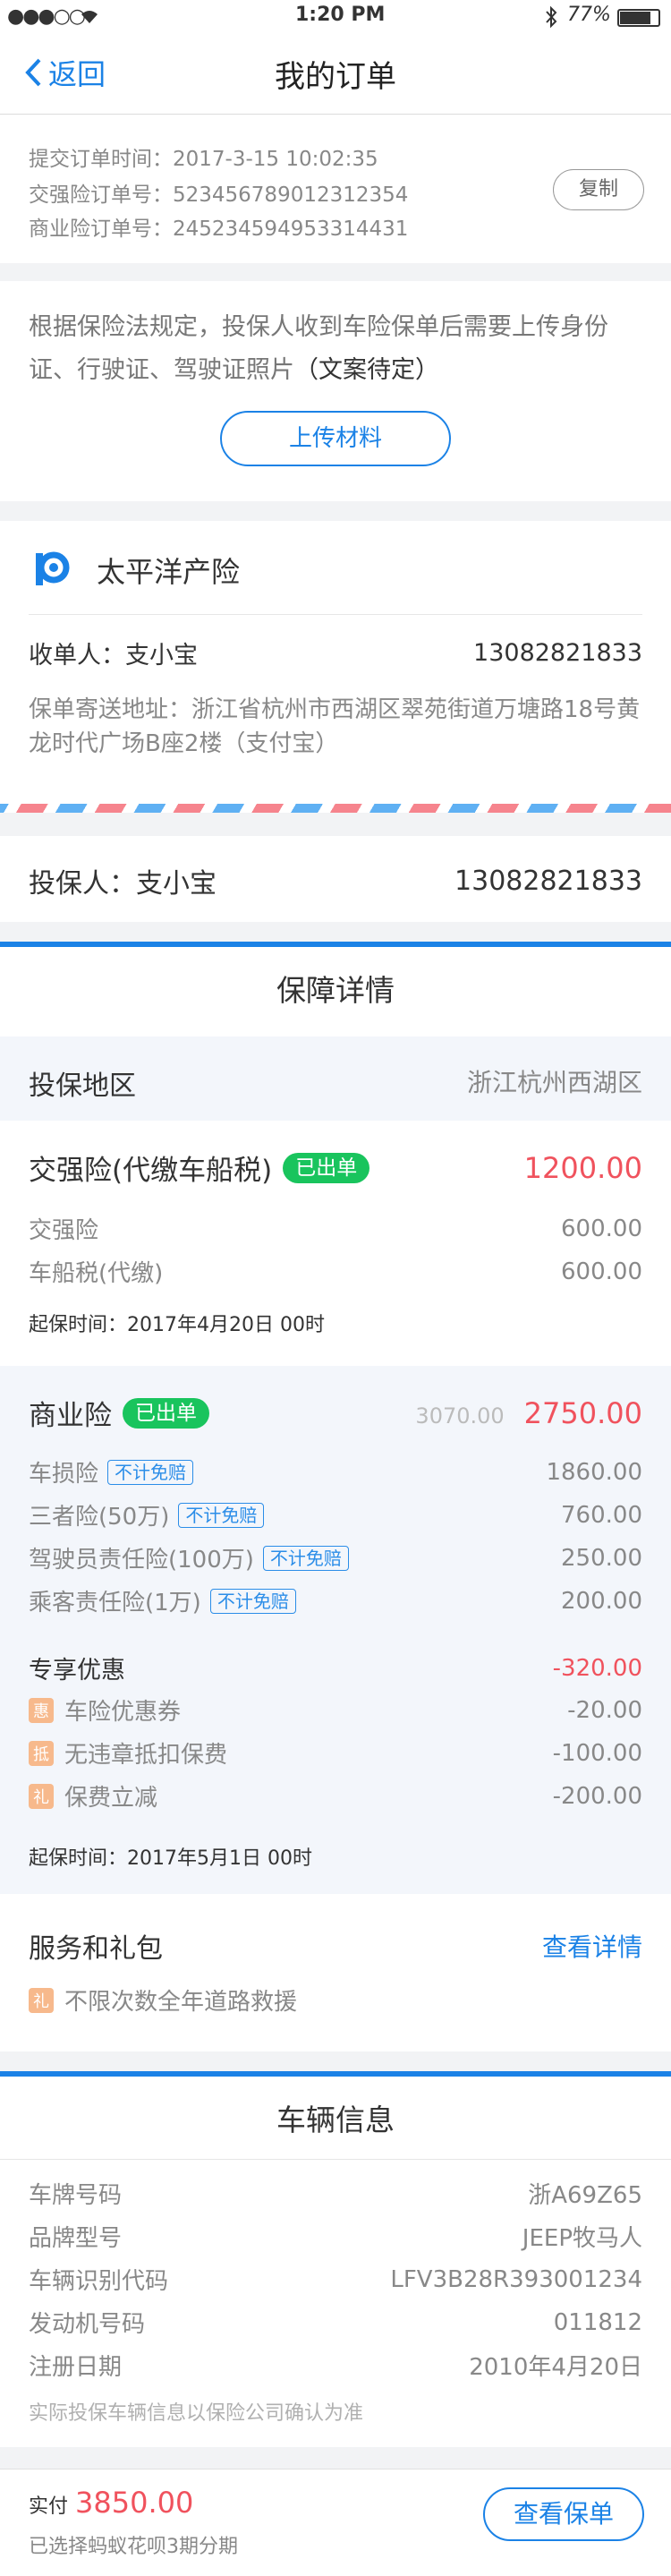 The width and height of the screenshot is (671, 2576). I want to click on sy-item-name: 乘客责任险(1万), so click(115, 1603).